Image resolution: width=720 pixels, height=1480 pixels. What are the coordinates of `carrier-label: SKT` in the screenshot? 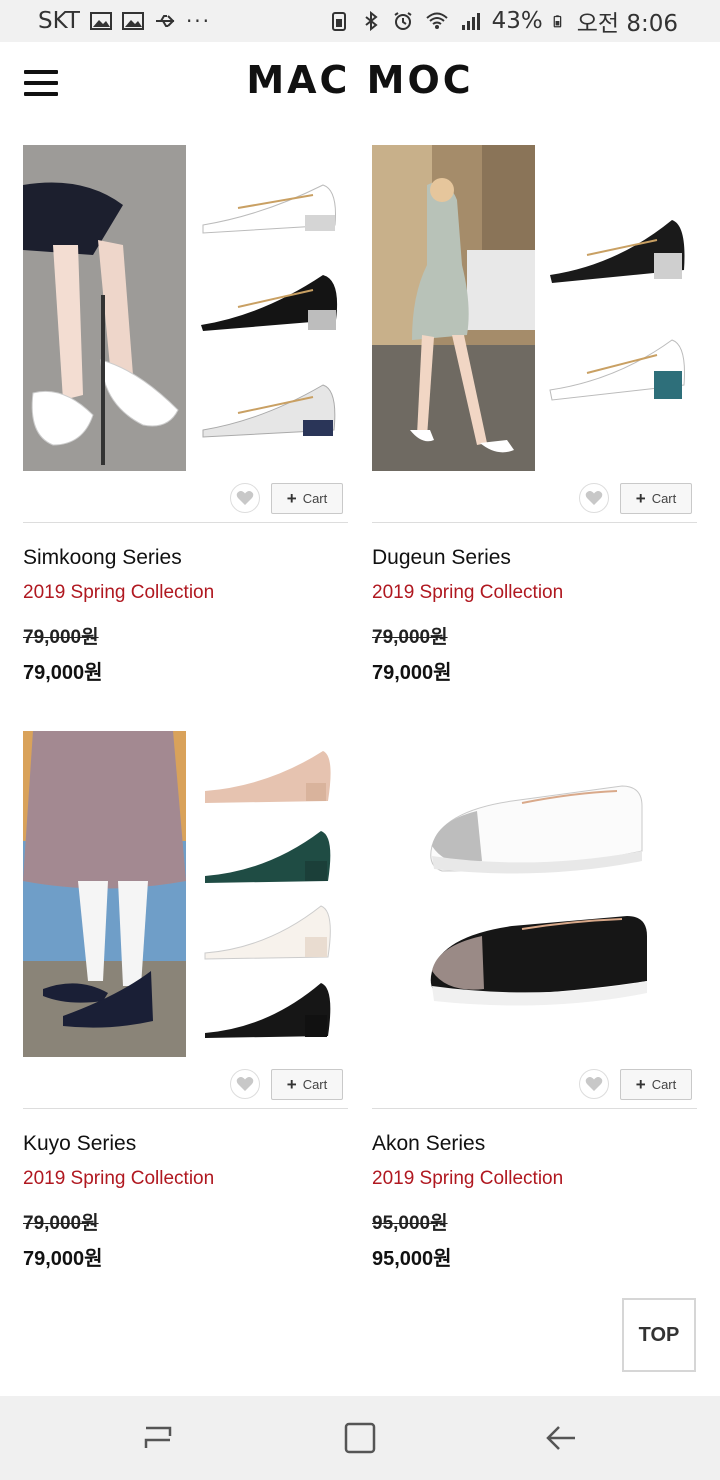 It's located at (59, 21).